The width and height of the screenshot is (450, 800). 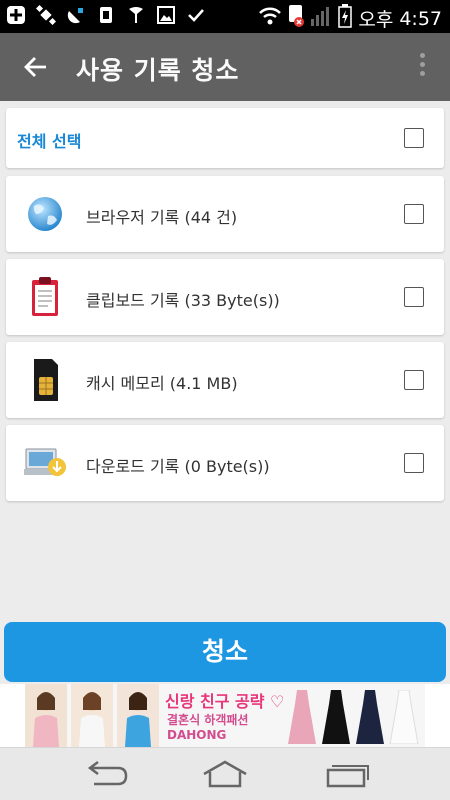 I want to click on list-item-label: 클립보드 기록 (33 Byte(s)), so click(x=183, y=300).